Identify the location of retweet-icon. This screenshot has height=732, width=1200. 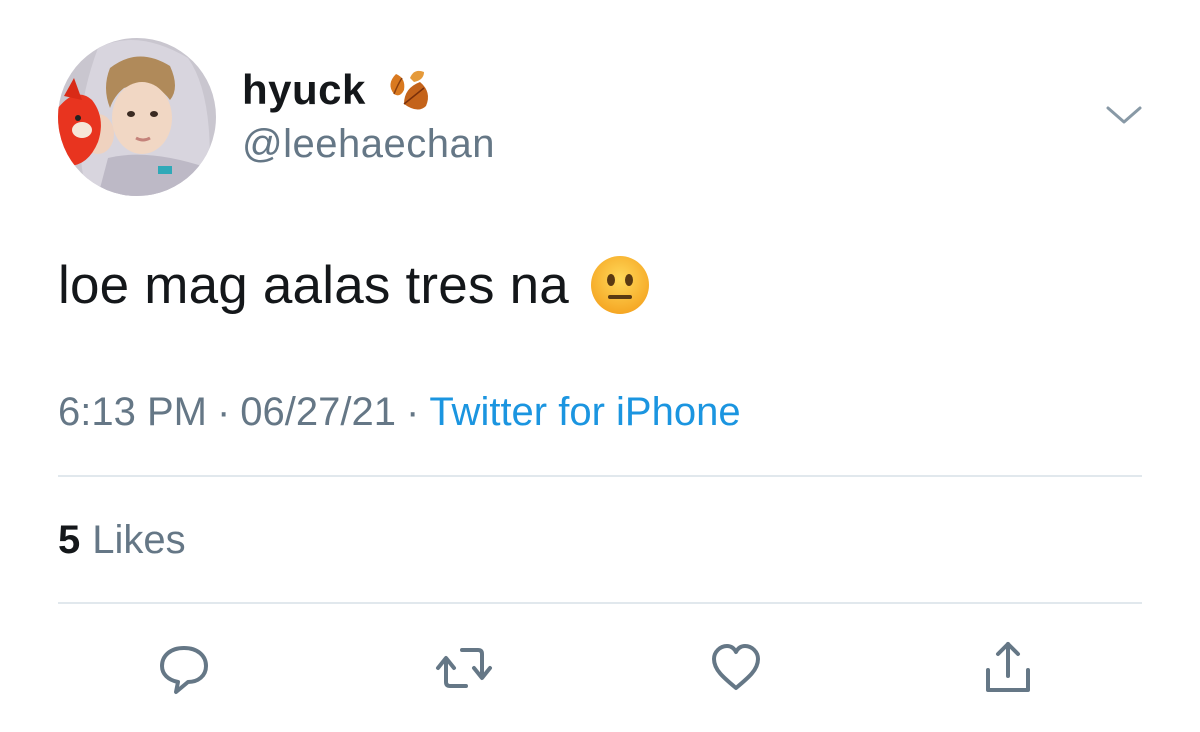
(464, 668).